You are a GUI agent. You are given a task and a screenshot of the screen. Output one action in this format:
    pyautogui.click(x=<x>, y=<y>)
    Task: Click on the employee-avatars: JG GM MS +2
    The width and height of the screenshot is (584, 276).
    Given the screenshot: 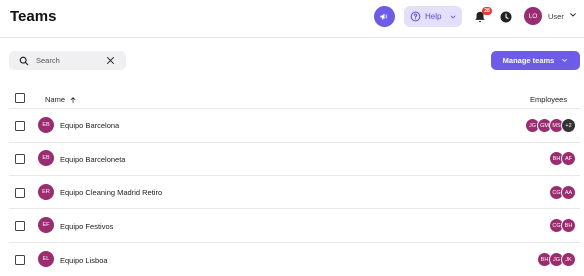 What is the action you would take?
    pyautogui.click(x=550, y=125)
    